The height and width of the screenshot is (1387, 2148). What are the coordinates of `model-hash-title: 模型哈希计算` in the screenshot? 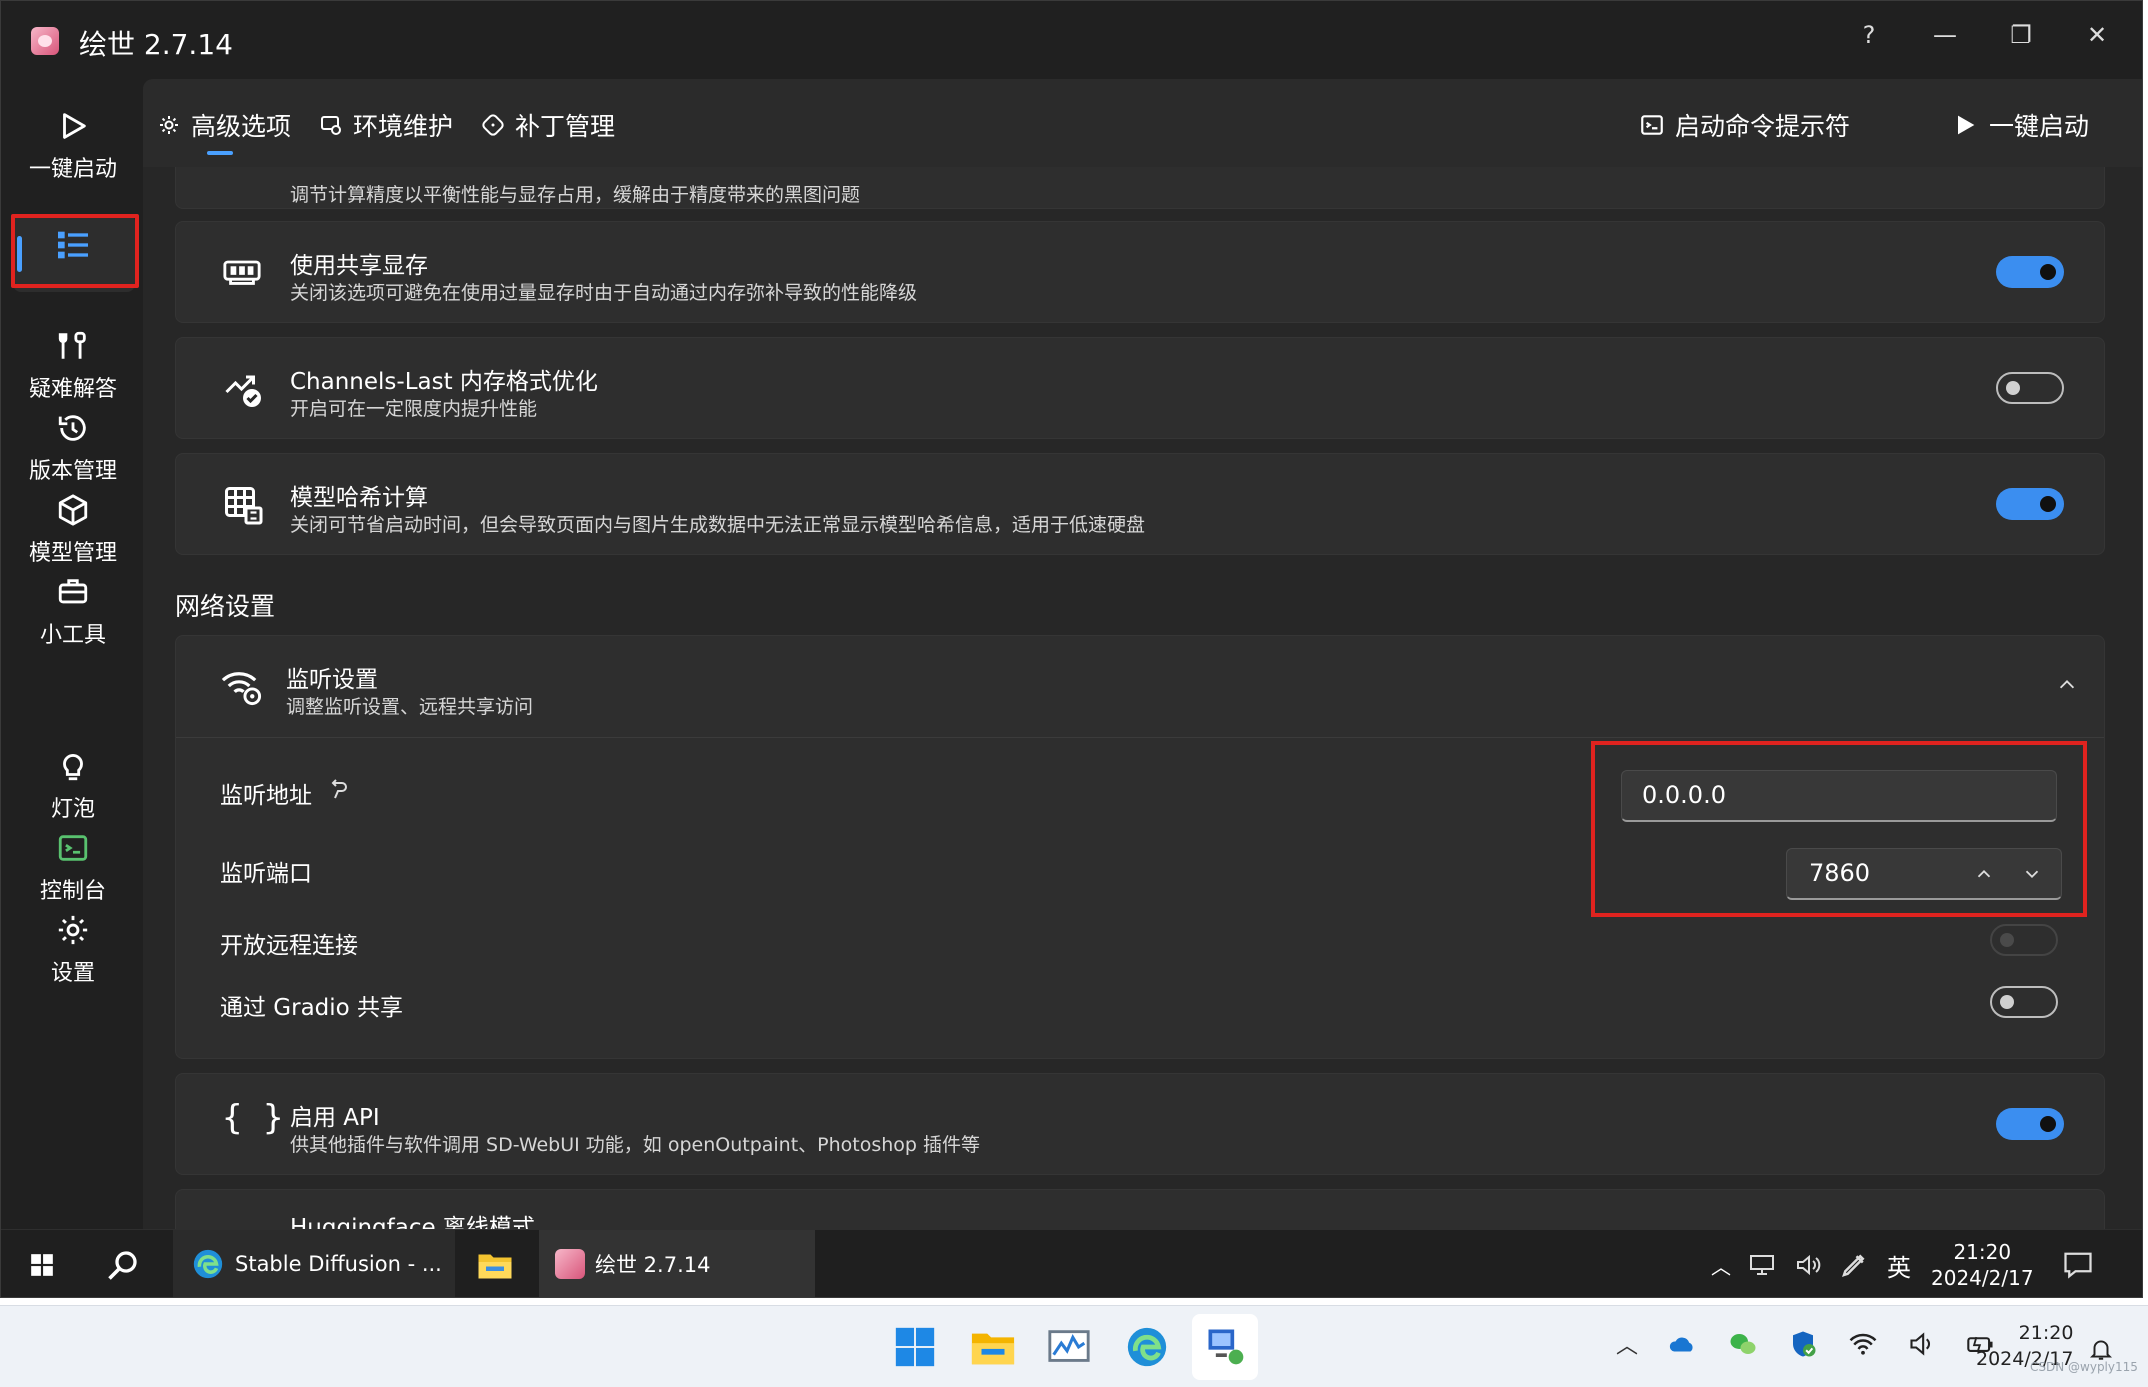 It's located at (359, 498).